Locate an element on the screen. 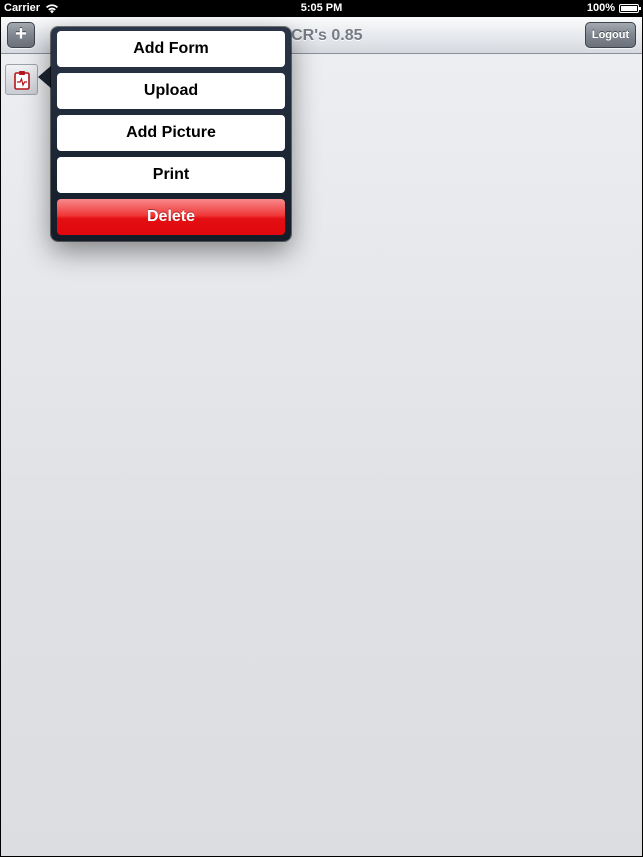 This screenshot has width=643, height=857. add-picture-button: Add Picture is located at coordinates (171, 133).